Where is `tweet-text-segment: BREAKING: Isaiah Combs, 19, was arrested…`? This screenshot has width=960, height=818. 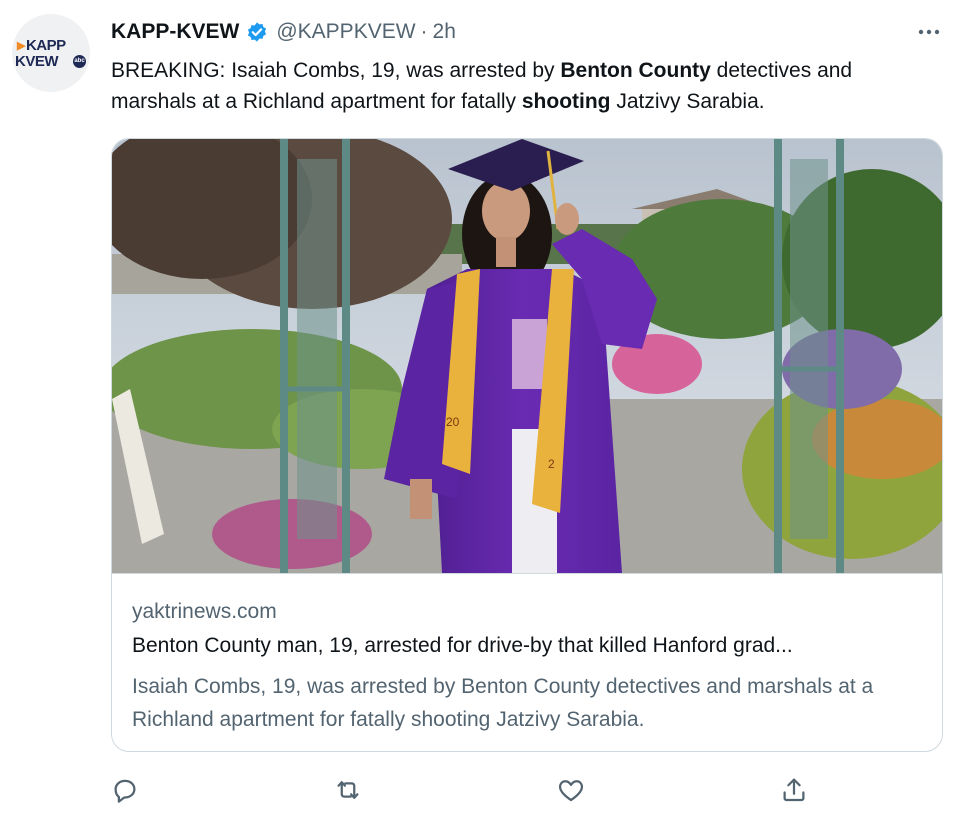 tweet-text-segment: BREAKING: Isaiah Combs, 19, was arrested… is located at coordinates (336, 70).